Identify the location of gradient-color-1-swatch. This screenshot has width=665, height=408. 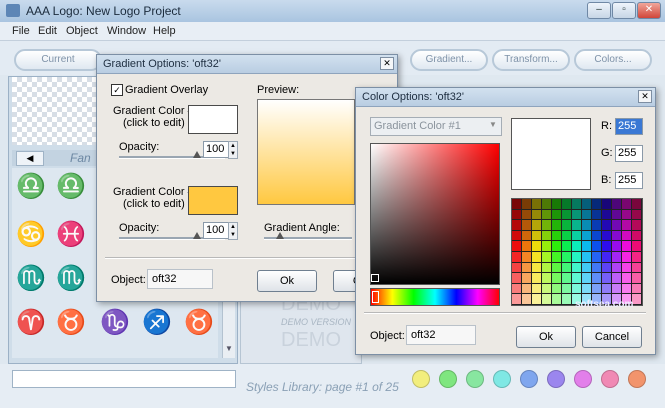
(213, 119).